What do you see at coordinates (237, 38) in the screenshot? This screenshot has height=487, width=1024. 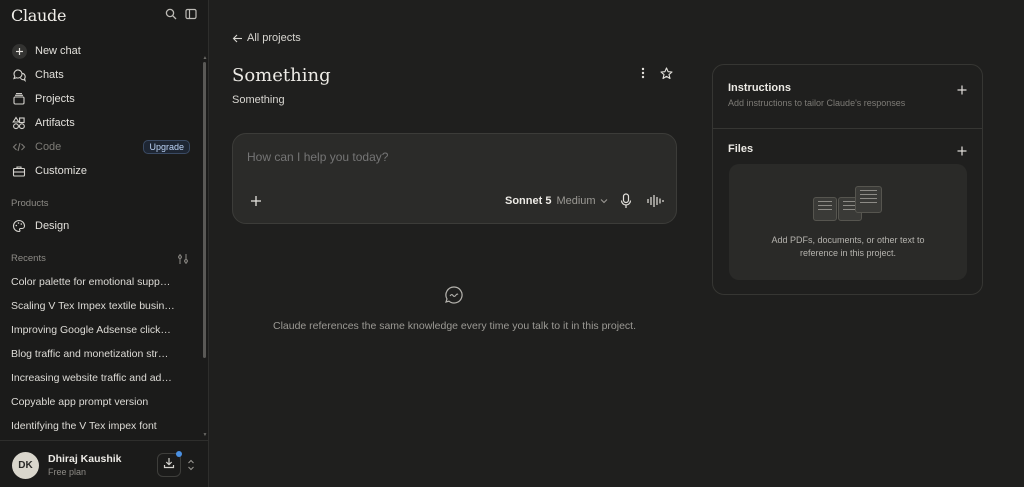 I see `arrow-left-icon` at bounding box center [237, 38].